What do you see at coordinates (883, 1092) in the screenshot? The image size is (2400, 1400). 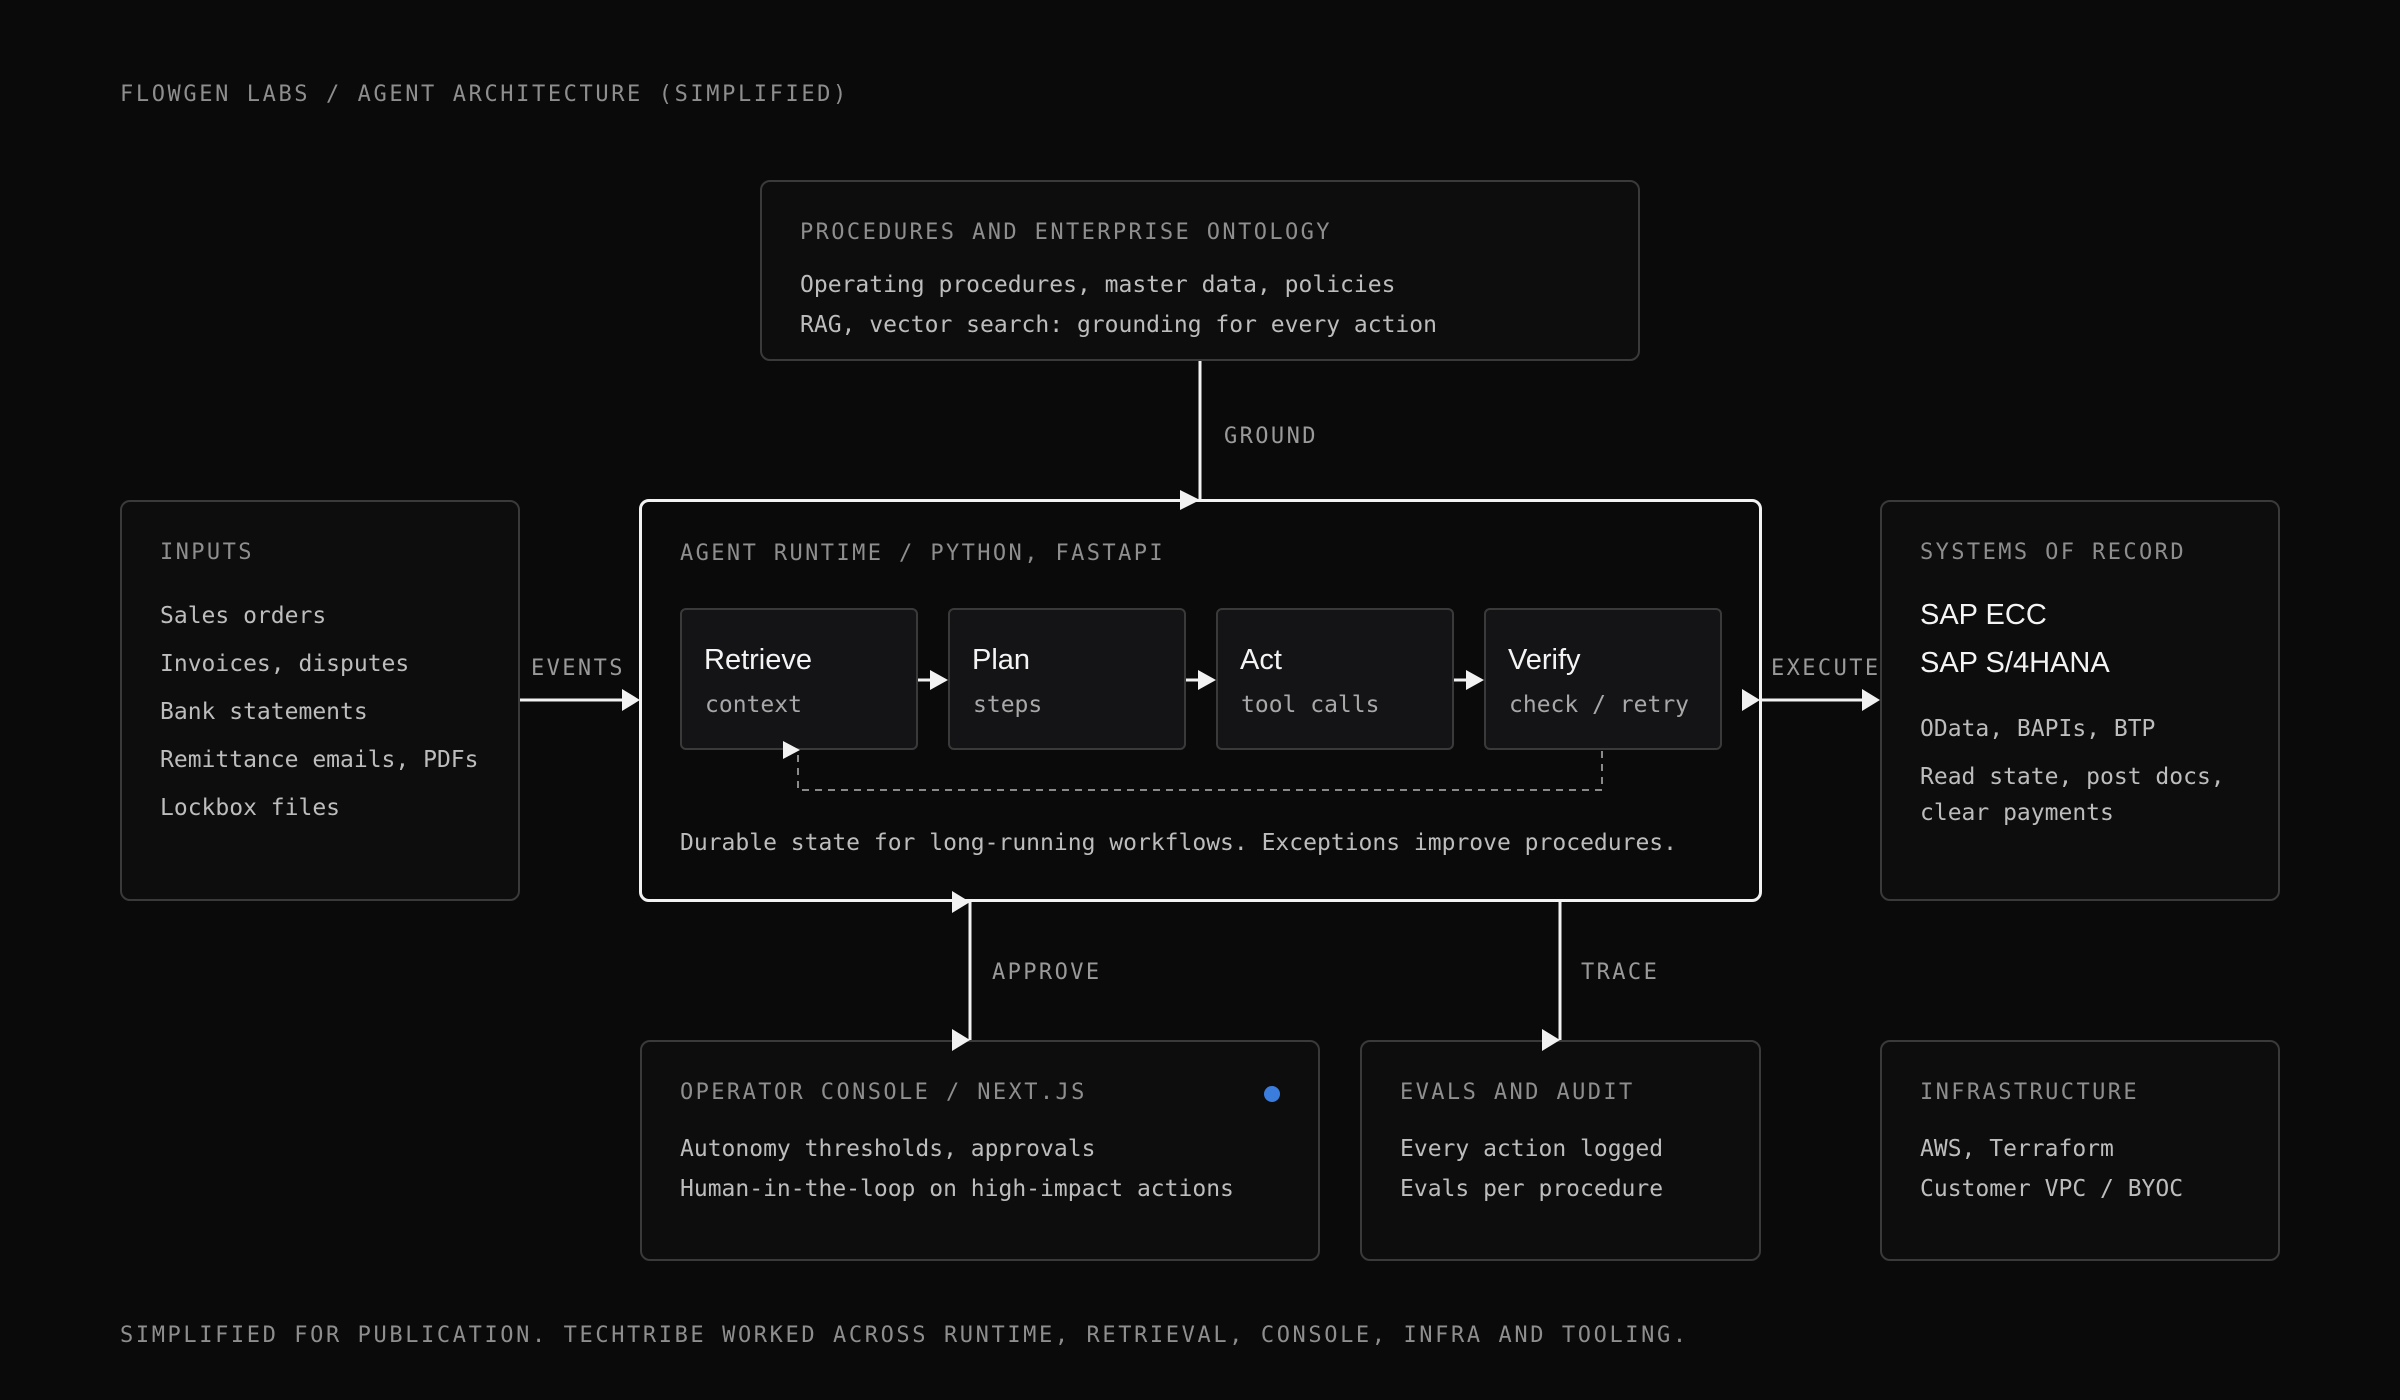 I see `console-title: OPERATOR CONSOLE / NEXT.JS` at bounding box center [883, 1092].